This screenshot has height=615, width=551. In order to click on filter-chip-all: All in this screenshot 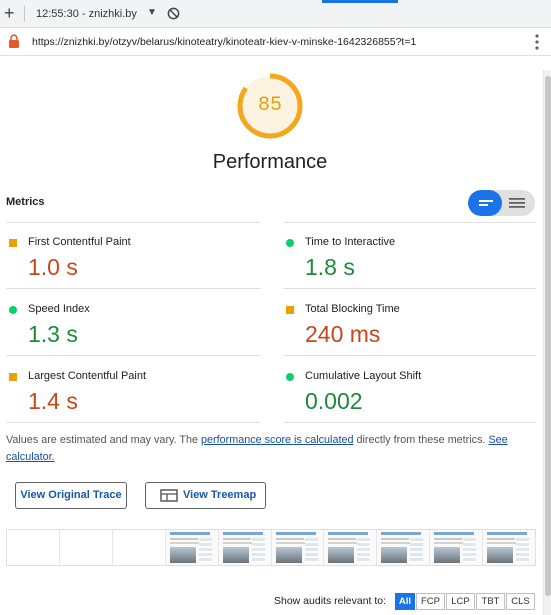, I will do `click(405, 601)`.